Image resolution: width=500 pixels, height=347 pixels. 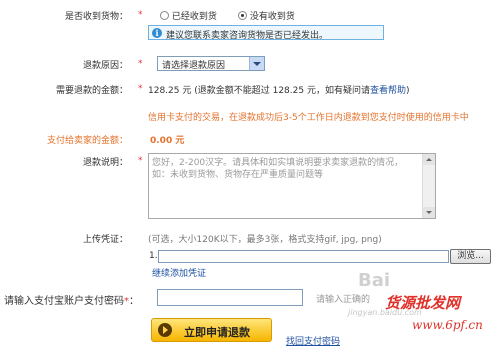 I want to click on refund-reason-value: 请选择退款原因, so click(x=194, y=66).